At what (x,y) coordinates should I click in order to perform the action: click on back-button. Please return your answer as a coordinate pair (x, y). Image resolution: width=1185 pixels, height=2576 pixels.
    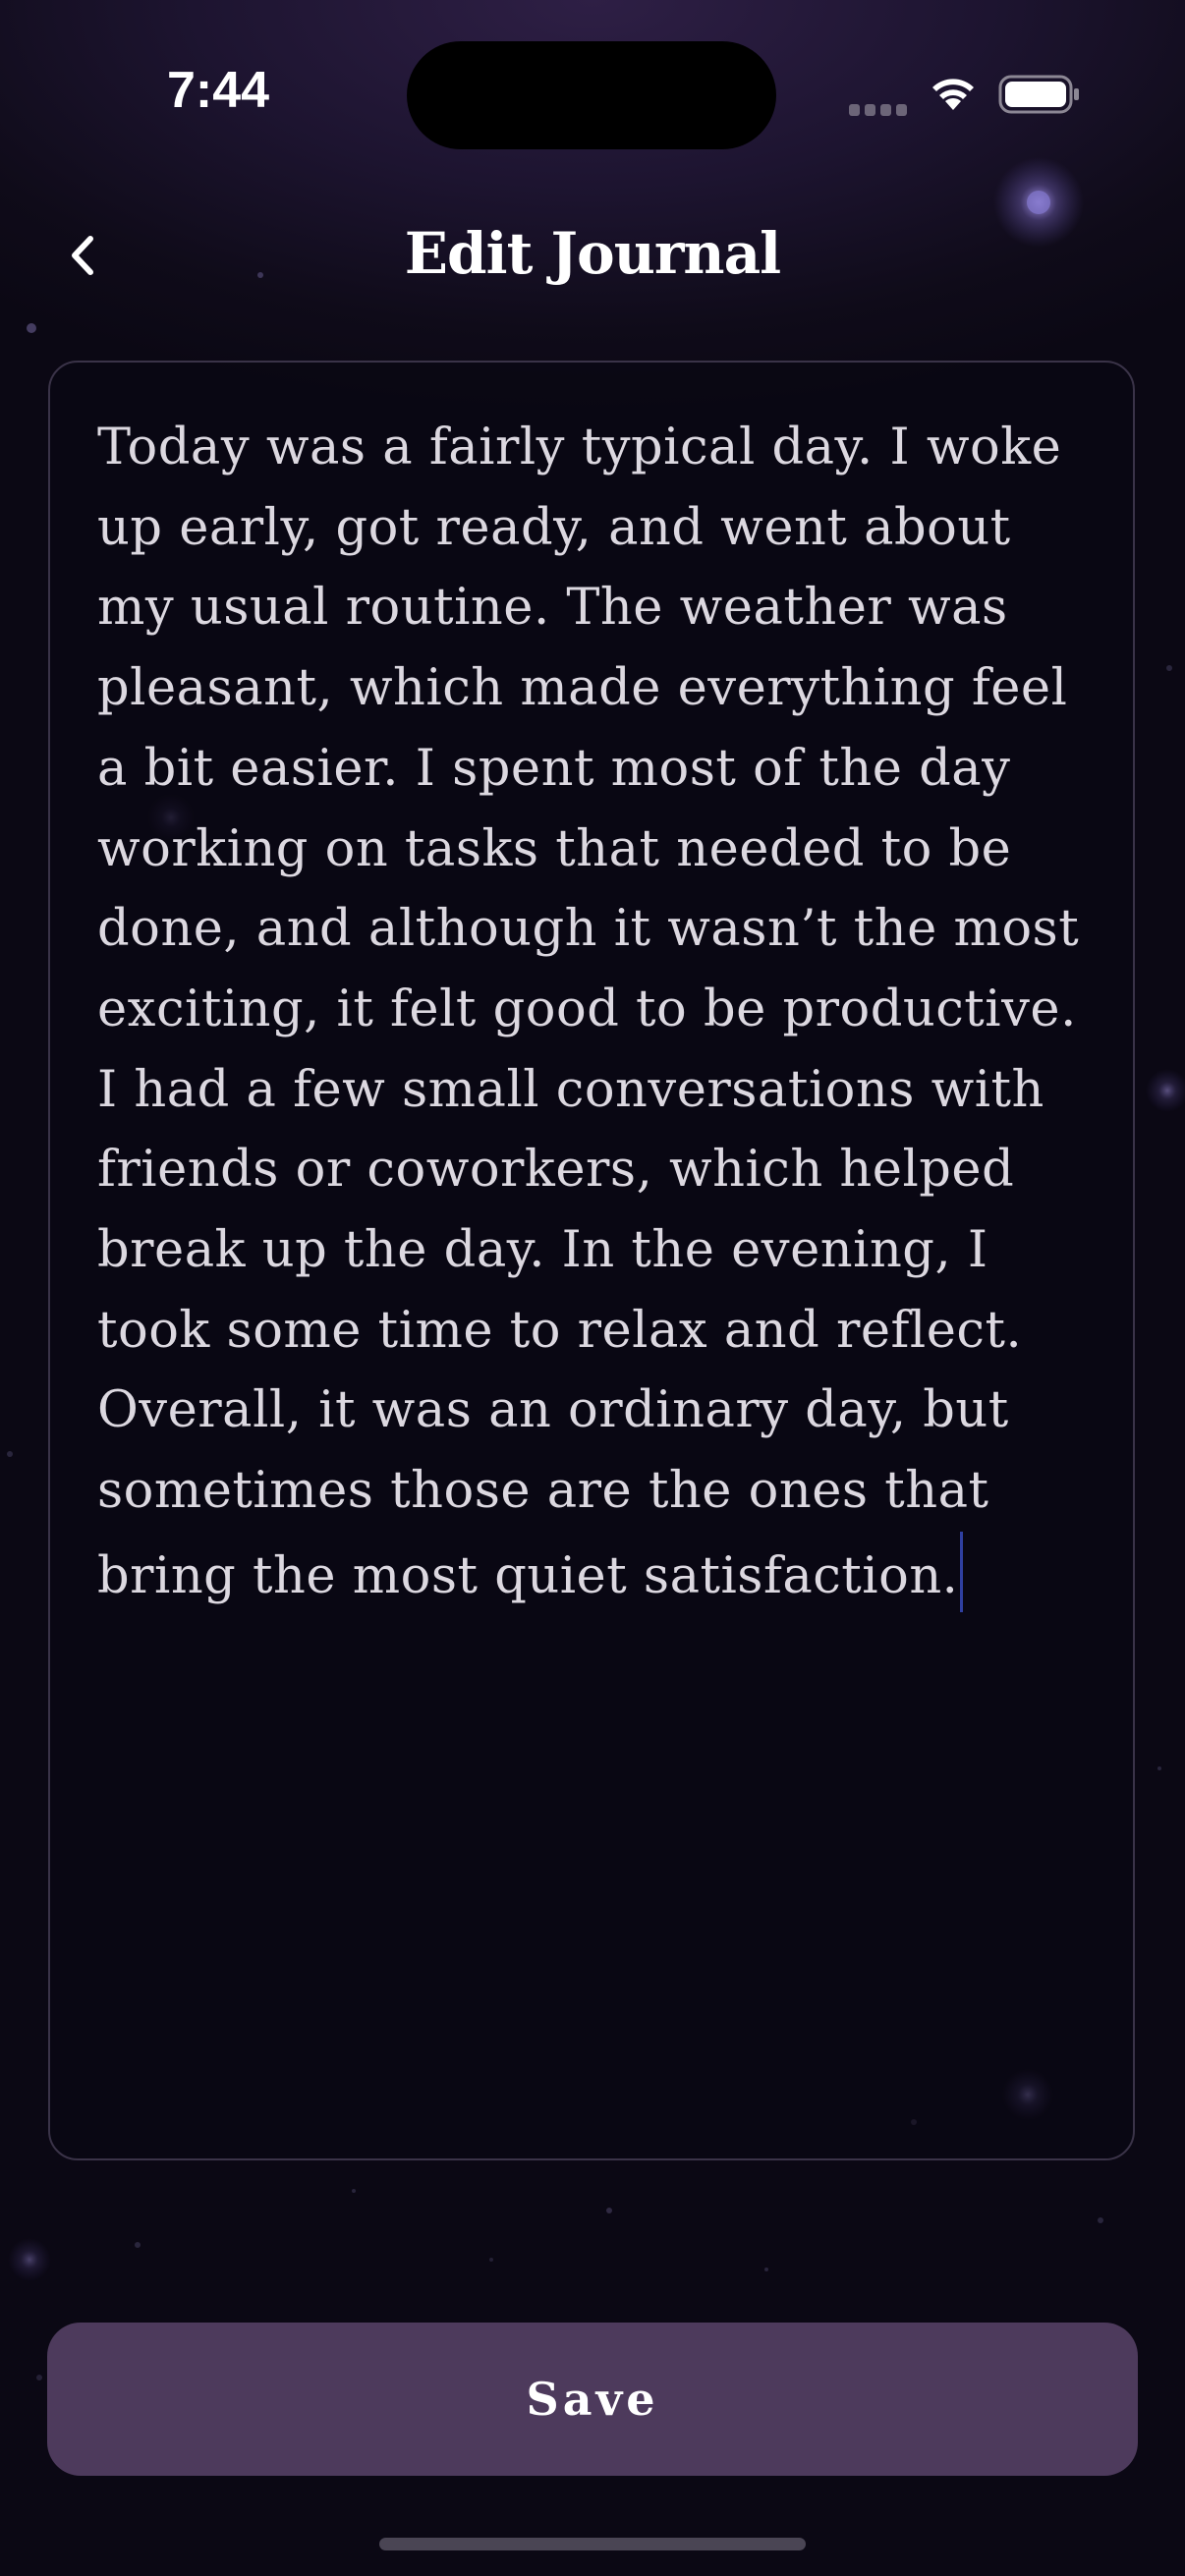
    Looking at the image, I should click on (83, 255).